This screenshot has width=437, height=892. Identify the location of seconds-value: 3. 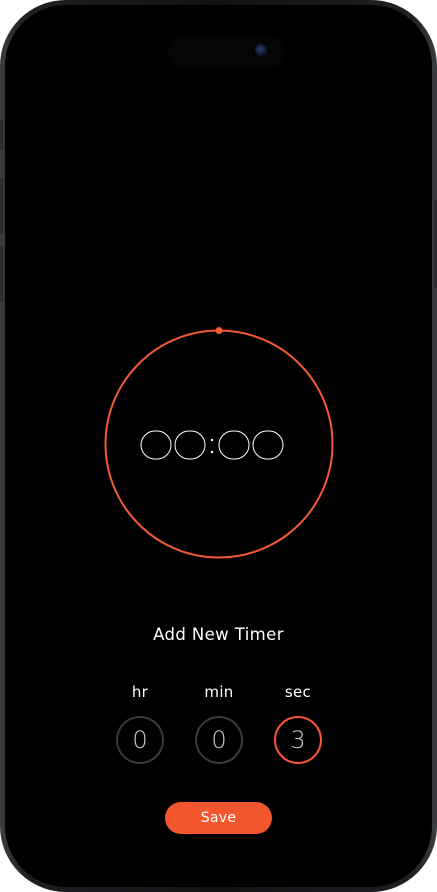
(298, 740).